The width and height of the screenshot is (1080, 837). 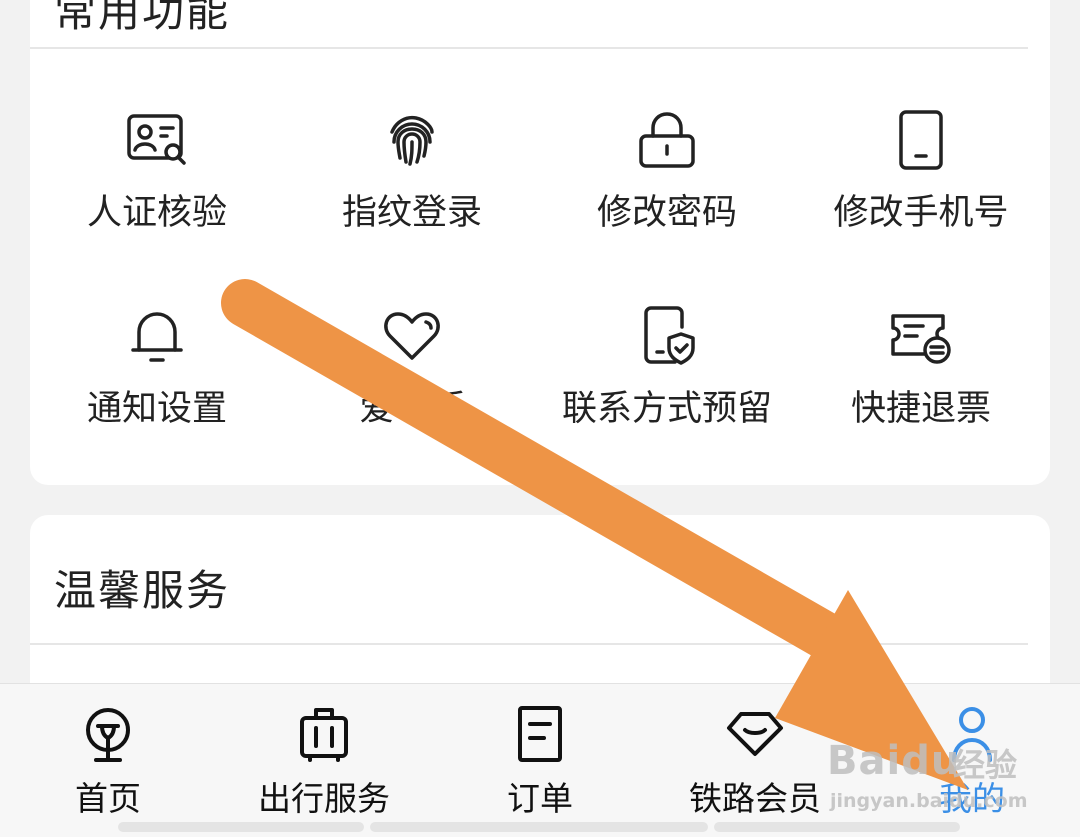 I want to click on phone-icon, so click(x=921, y=140).